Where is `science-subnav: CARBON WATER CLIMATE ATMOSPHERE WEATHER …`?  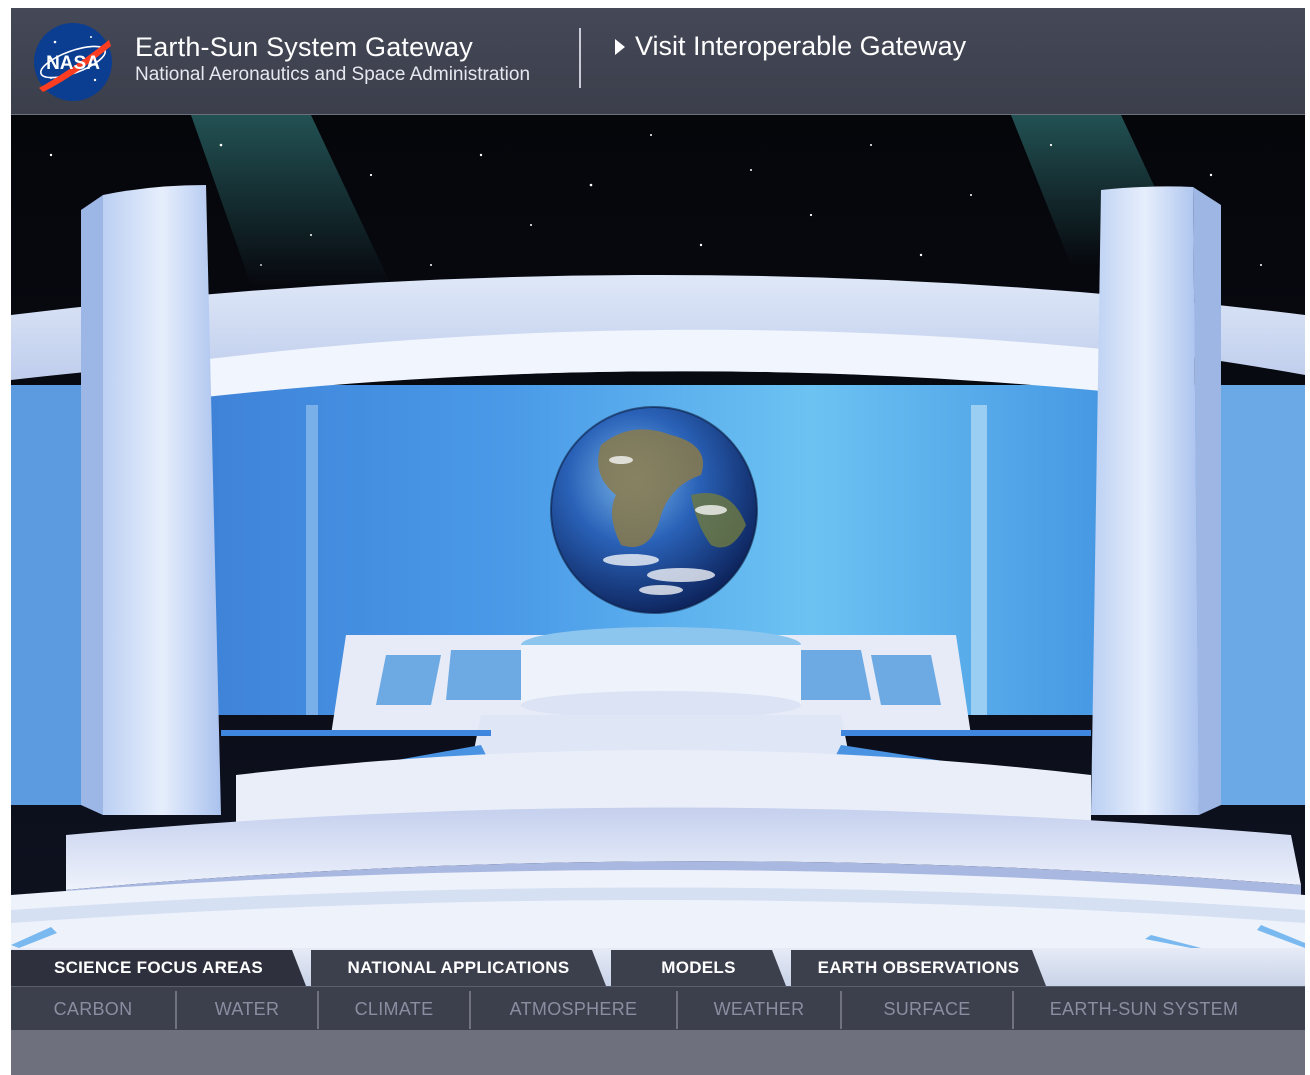 science-subnav: CARBON WATER CLIMATE ATMOSPHERE WEATHER … is located at coordinates (658, 1008).